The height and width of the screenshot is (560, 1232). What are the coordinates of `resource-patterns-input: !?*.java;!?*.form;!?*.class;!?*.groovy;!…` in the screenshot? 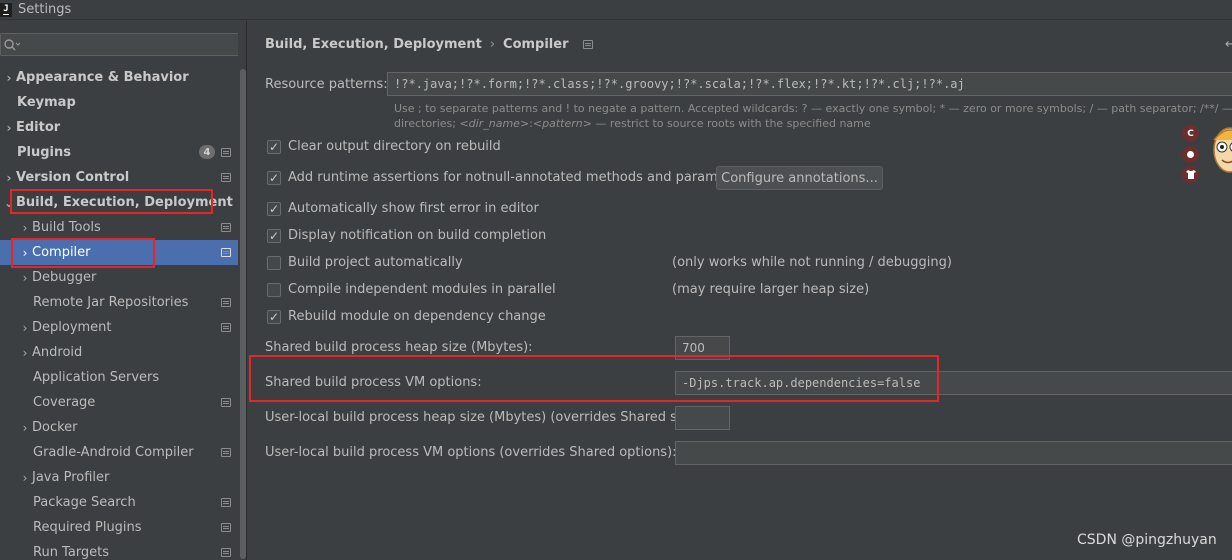 It's located at (809, 84).